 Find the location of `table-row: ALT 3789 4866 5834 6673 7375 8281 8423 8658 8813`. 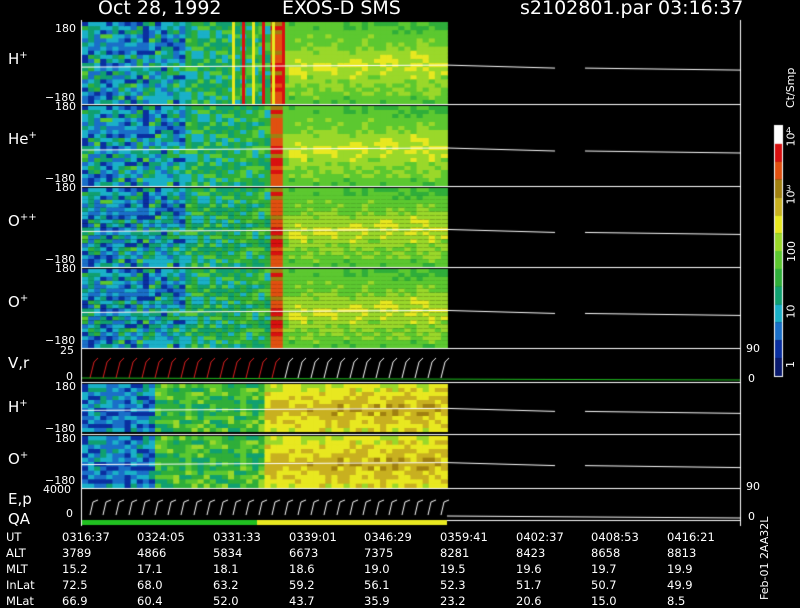

table-row: ALT 3789 4866 5834 6673 7375 8281 8423 8658 8813 is located at coordinates (385, 553).